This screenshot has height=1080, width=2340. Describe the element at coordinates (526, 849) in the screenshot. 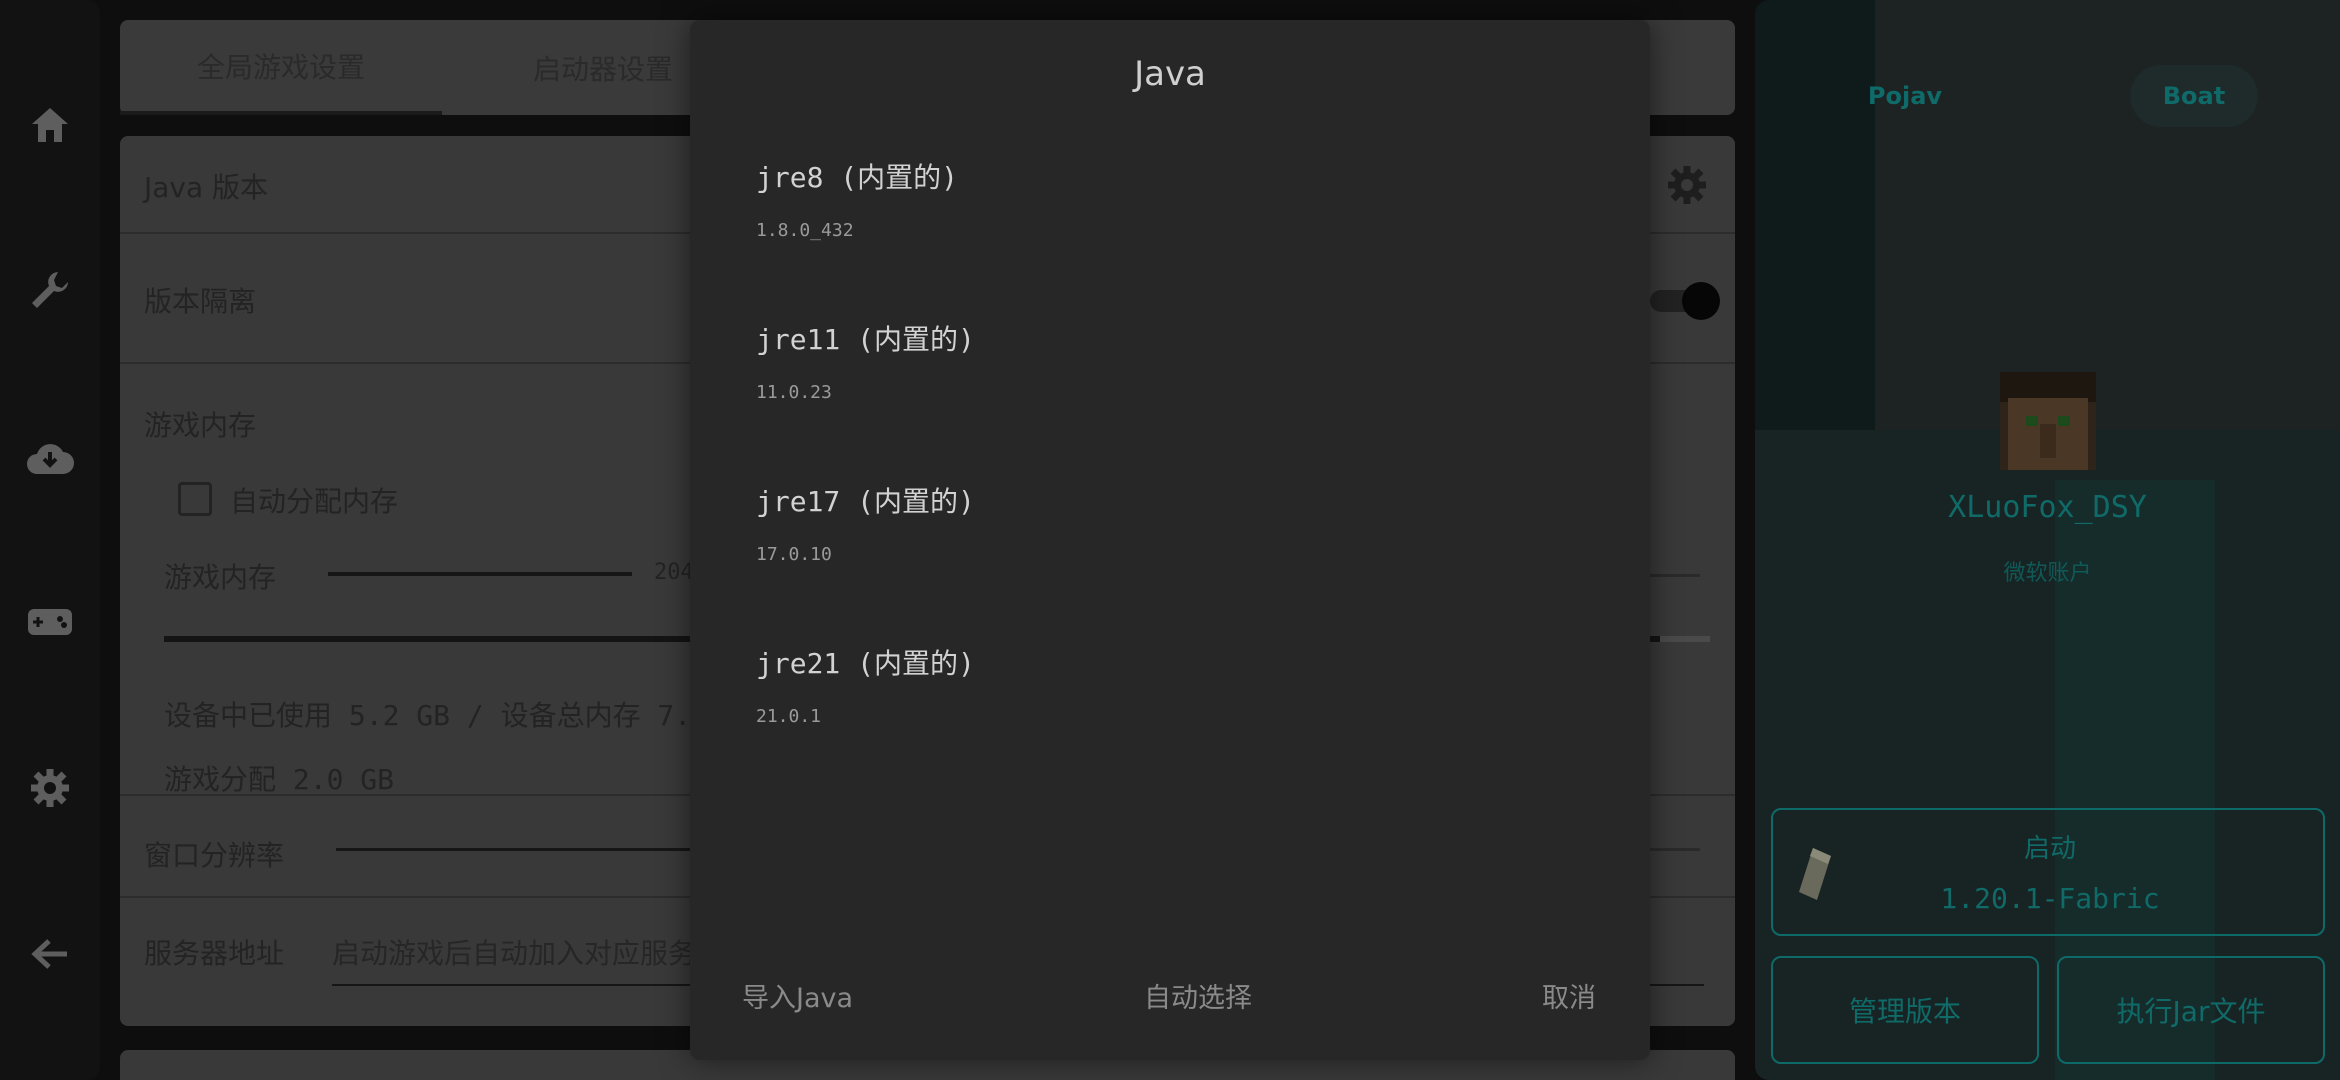

I see `resolution-slider-track` at that location.